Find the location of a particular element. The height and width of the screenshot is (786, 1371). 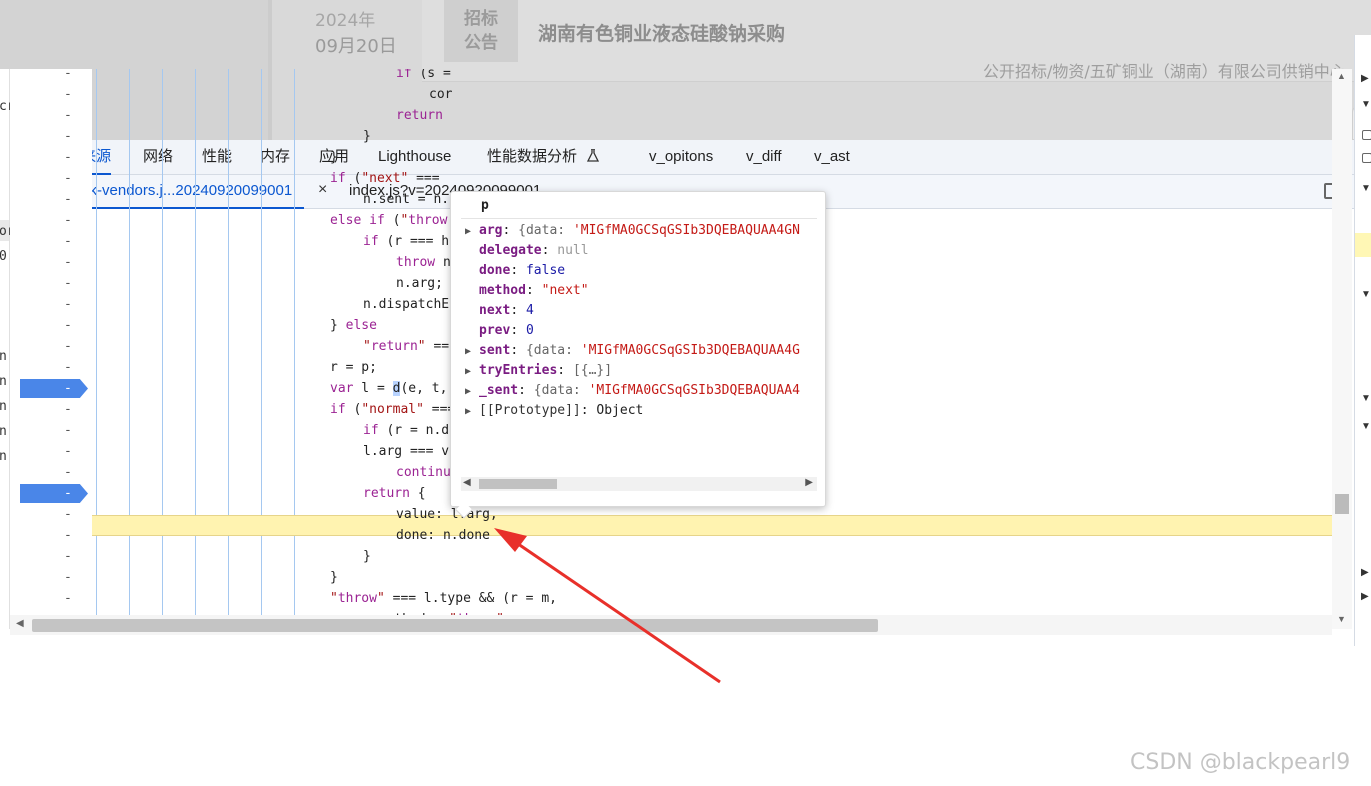

editor-vscroll-thumb is located at coordinates (1342, 504).